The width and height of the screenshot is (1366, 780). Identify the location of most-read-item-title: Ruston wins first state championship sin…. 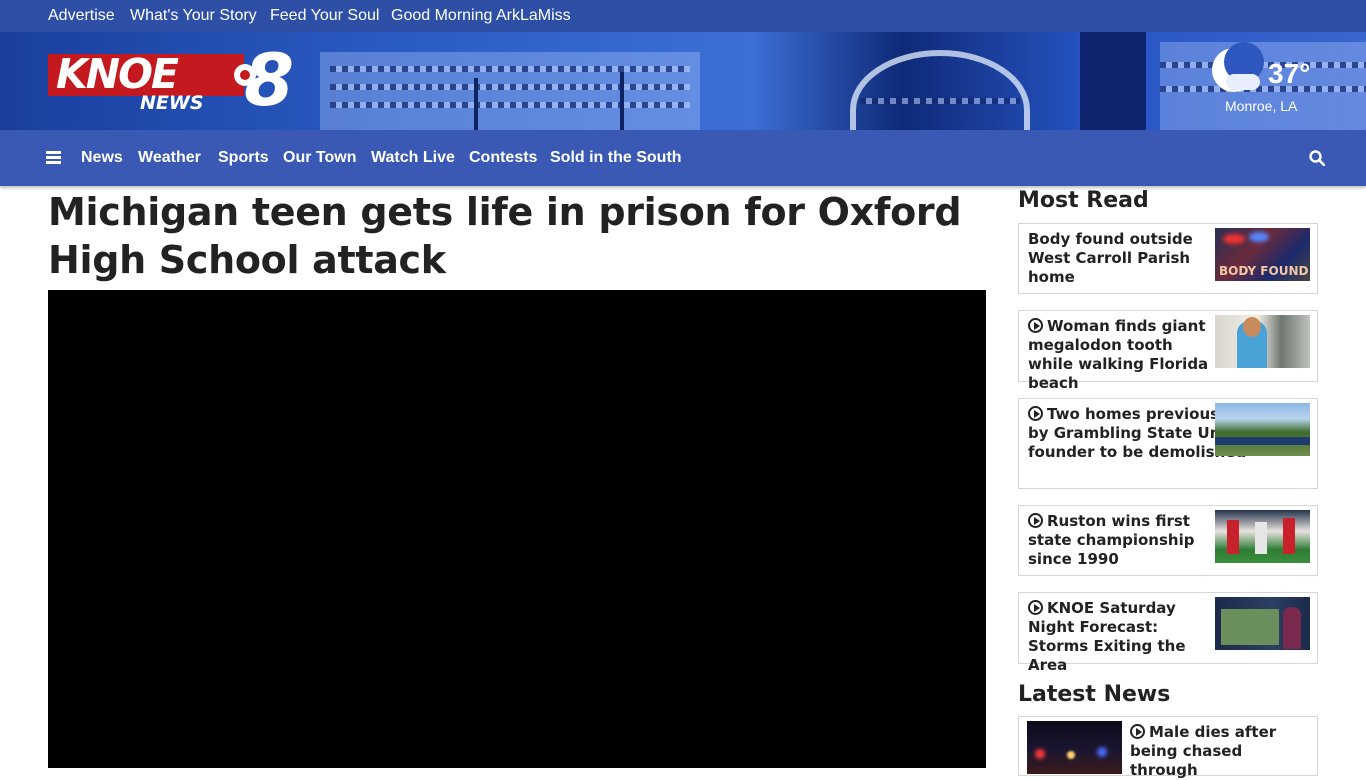
(1111, 540).